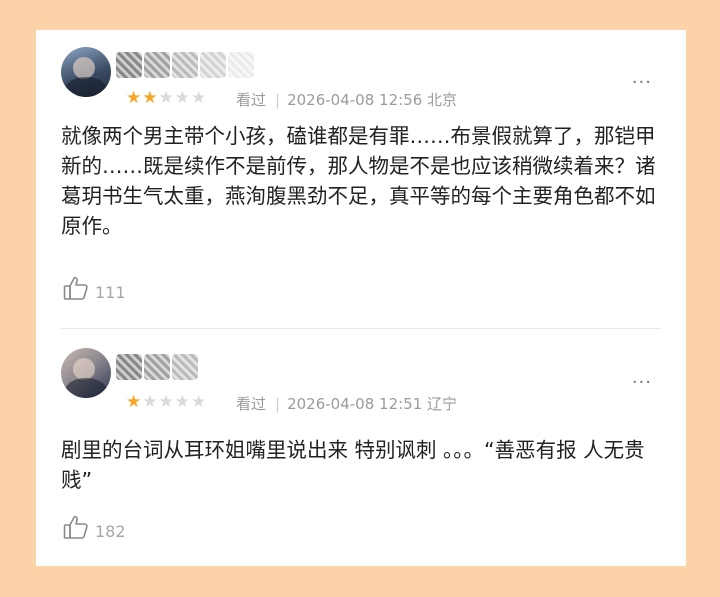  Describe the element at coordinates (355, 404) in the screenshot. I see `timestamp: 2026-04-08 12:51` at that location.